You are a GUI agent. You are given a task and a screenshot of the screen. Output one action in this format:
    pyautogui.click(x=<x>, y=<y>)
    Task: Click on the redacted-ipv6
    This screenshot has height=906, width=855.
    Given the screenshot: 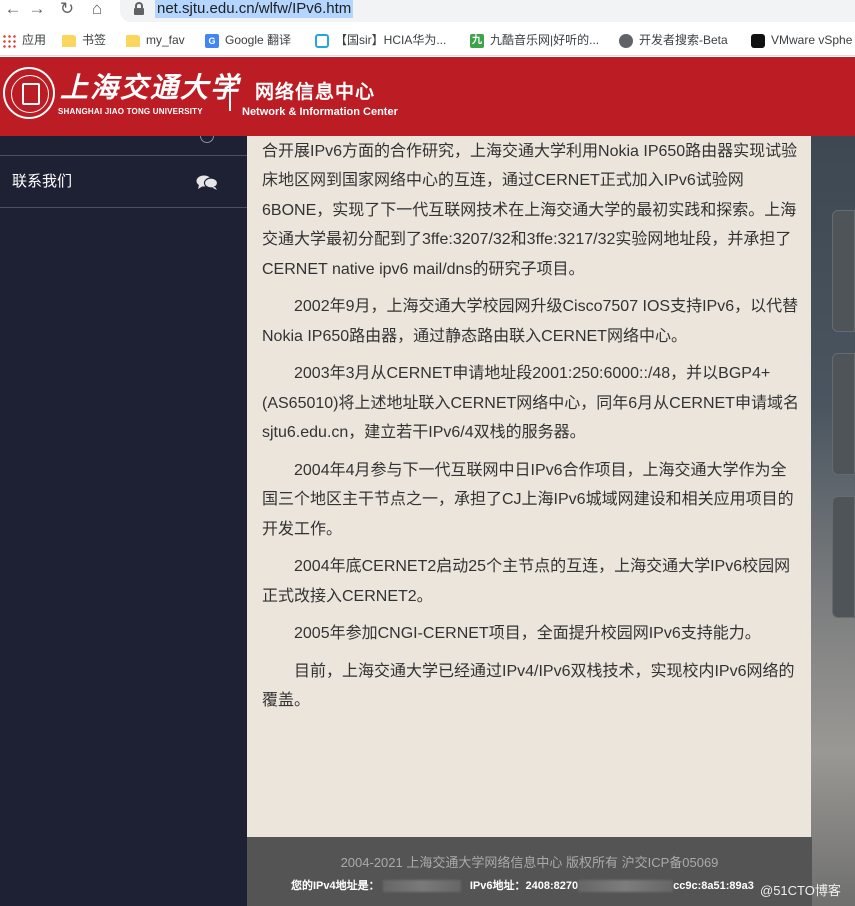 What is the action you would take?
    pyautogui.click(x=626, y=886)
    